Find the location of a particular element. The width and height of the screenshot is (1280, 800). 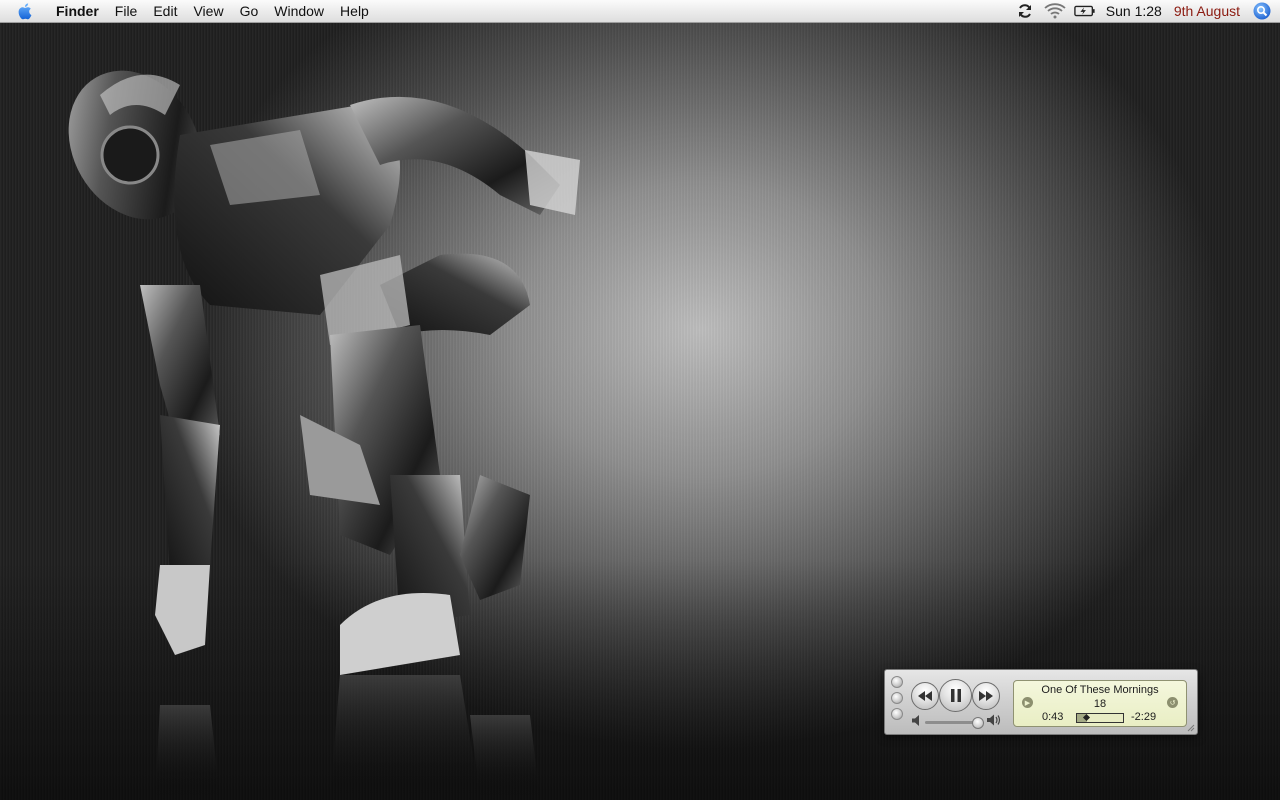

track-number: 18 is located at coordinates (1100, 704).